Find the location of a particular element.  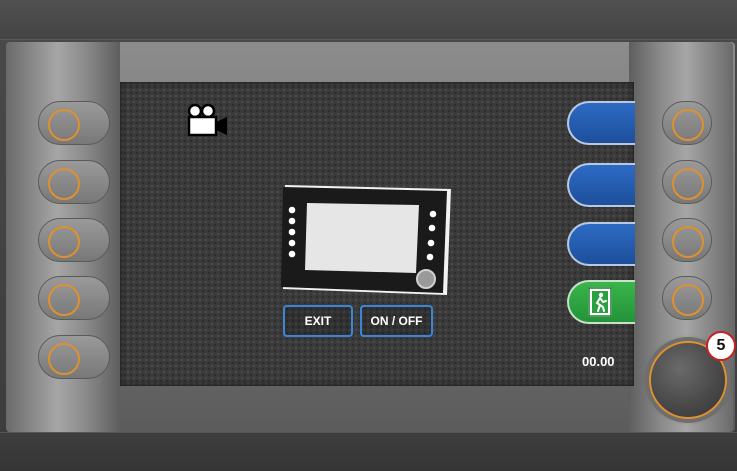

exit-button: EXIT is located at coordinates (318, 321).